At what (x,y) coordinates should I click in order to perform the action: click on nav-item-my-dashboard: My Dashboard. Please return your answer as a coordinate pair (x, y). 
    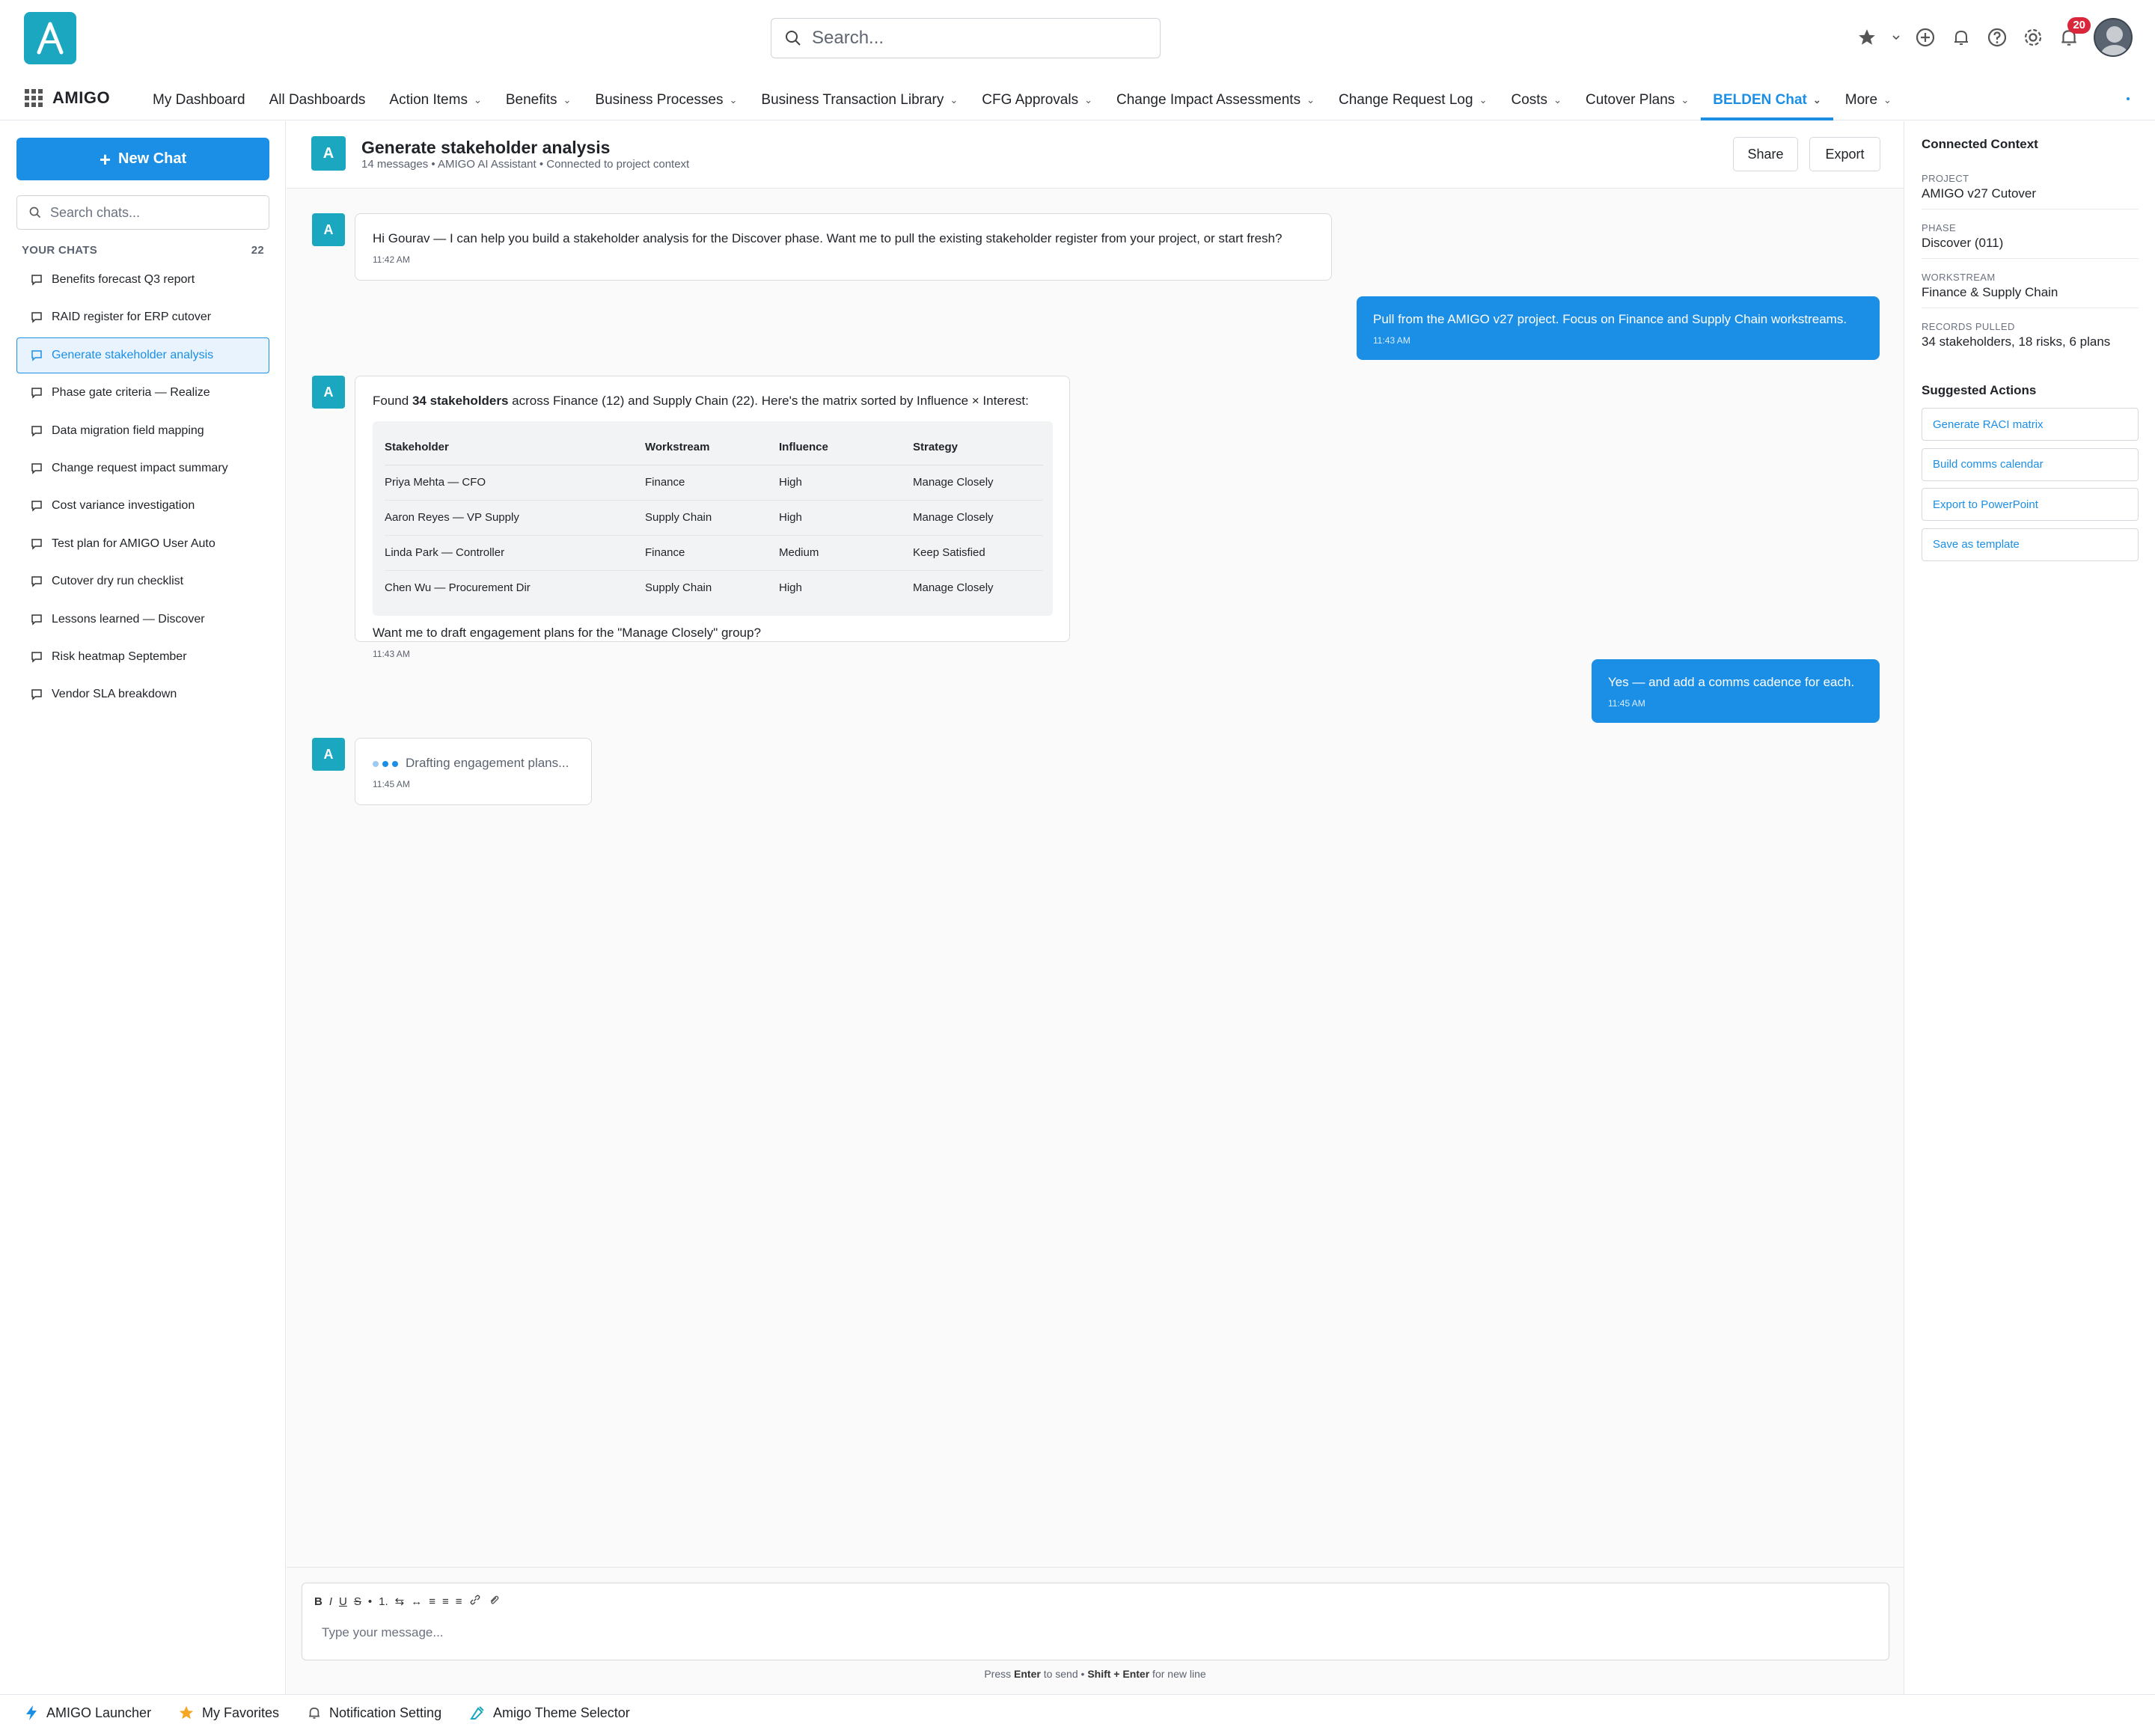
    Looking at the image, I should click on (199, 100).